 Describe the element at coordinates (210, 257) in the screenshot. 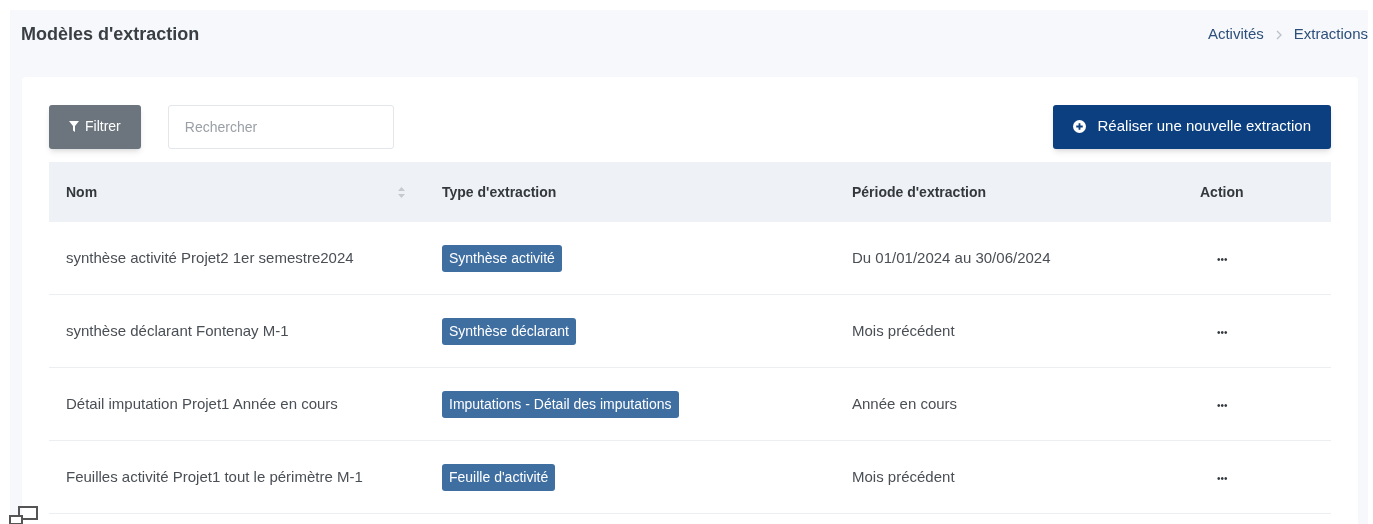

I see `table-cell: synthèse activité Projet2 1er semestre2024` at that location.